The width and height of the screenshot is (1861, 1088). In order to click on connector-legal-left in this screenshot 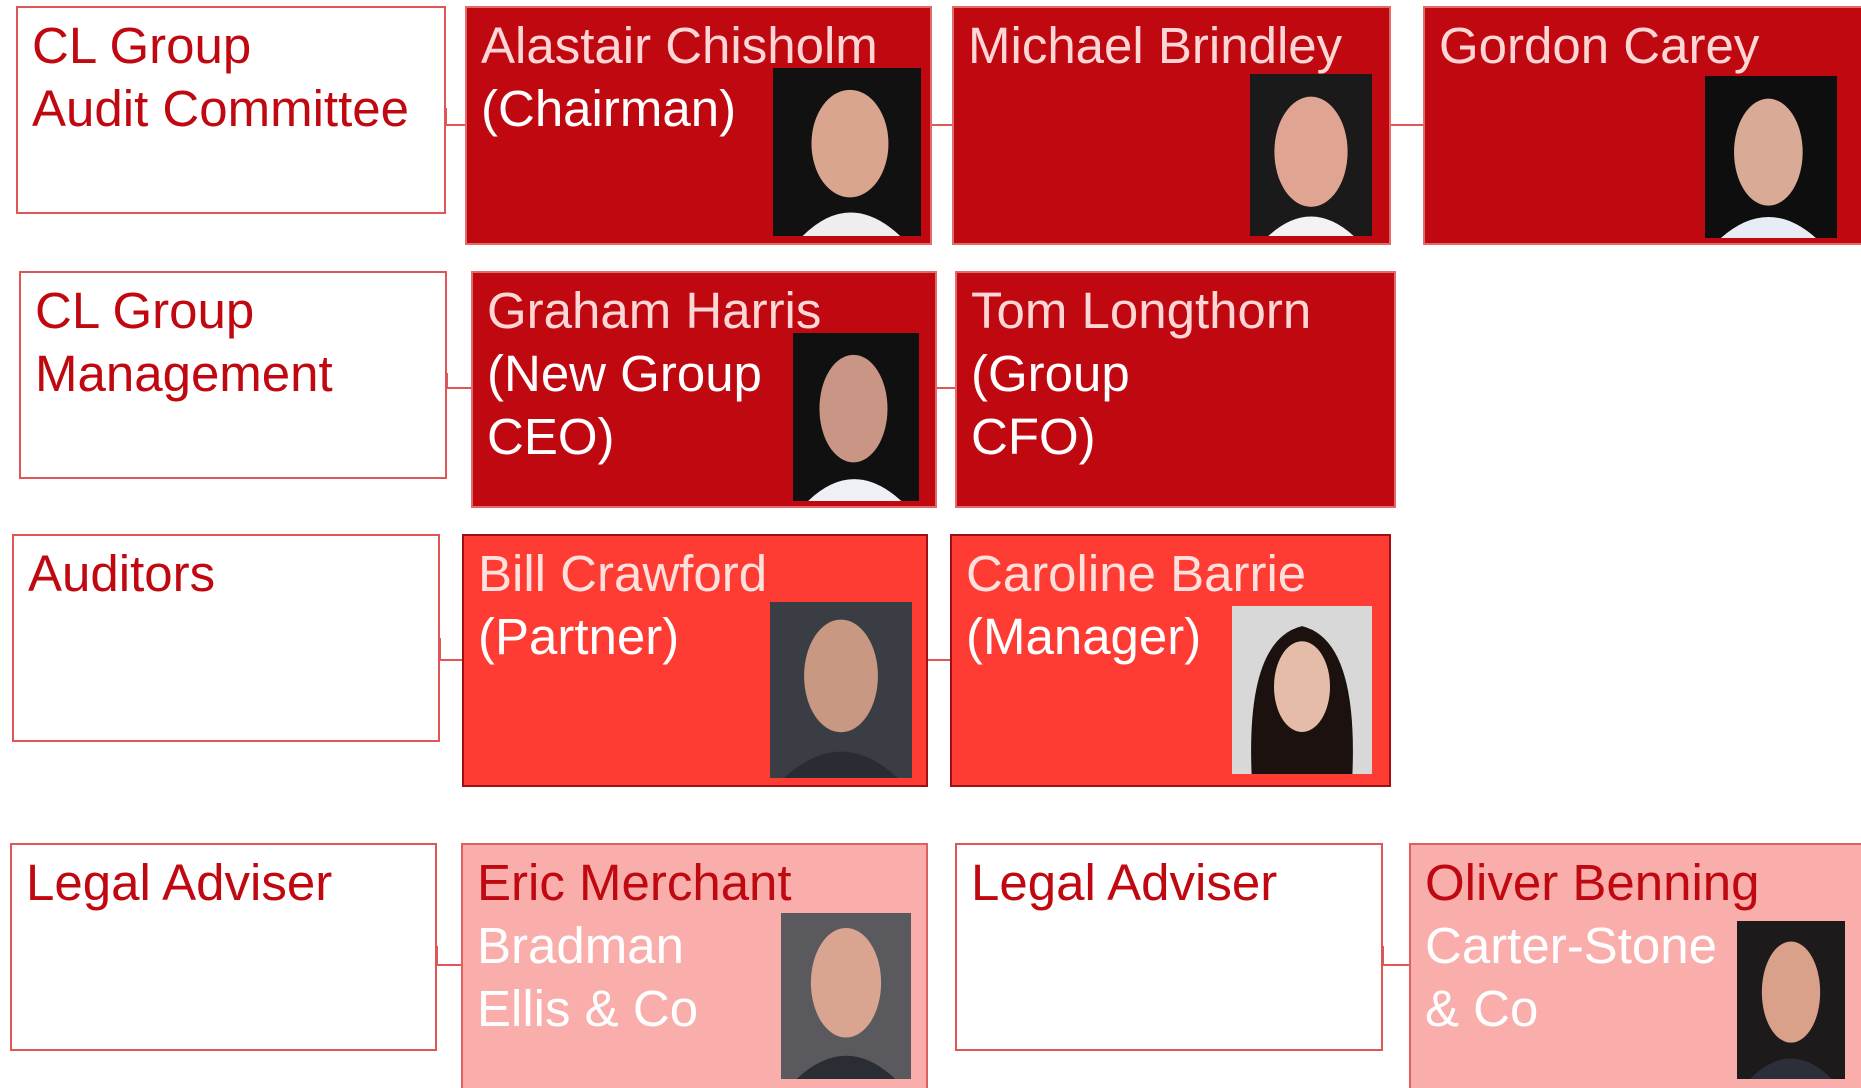, I will do `click(448, 956)`.